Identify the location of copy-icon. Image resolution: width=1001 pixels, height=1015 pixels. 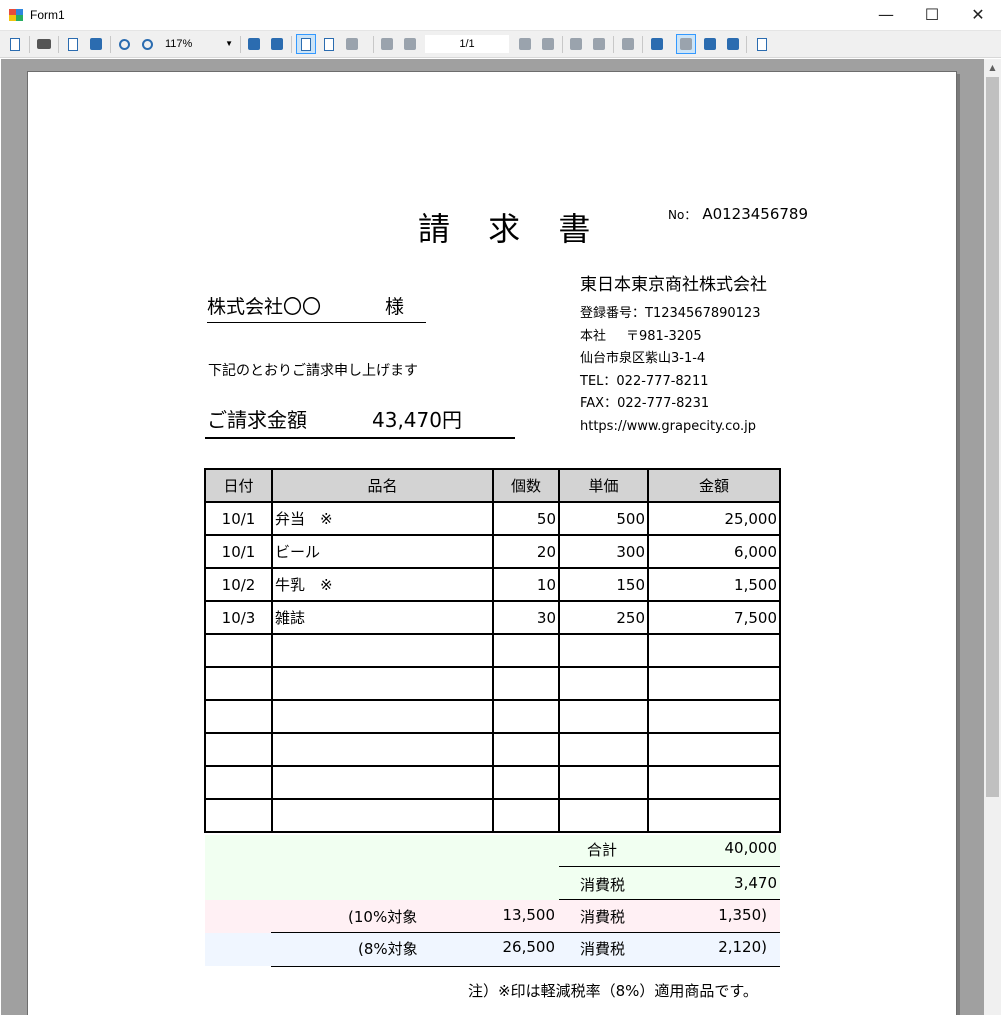
(73, 44).